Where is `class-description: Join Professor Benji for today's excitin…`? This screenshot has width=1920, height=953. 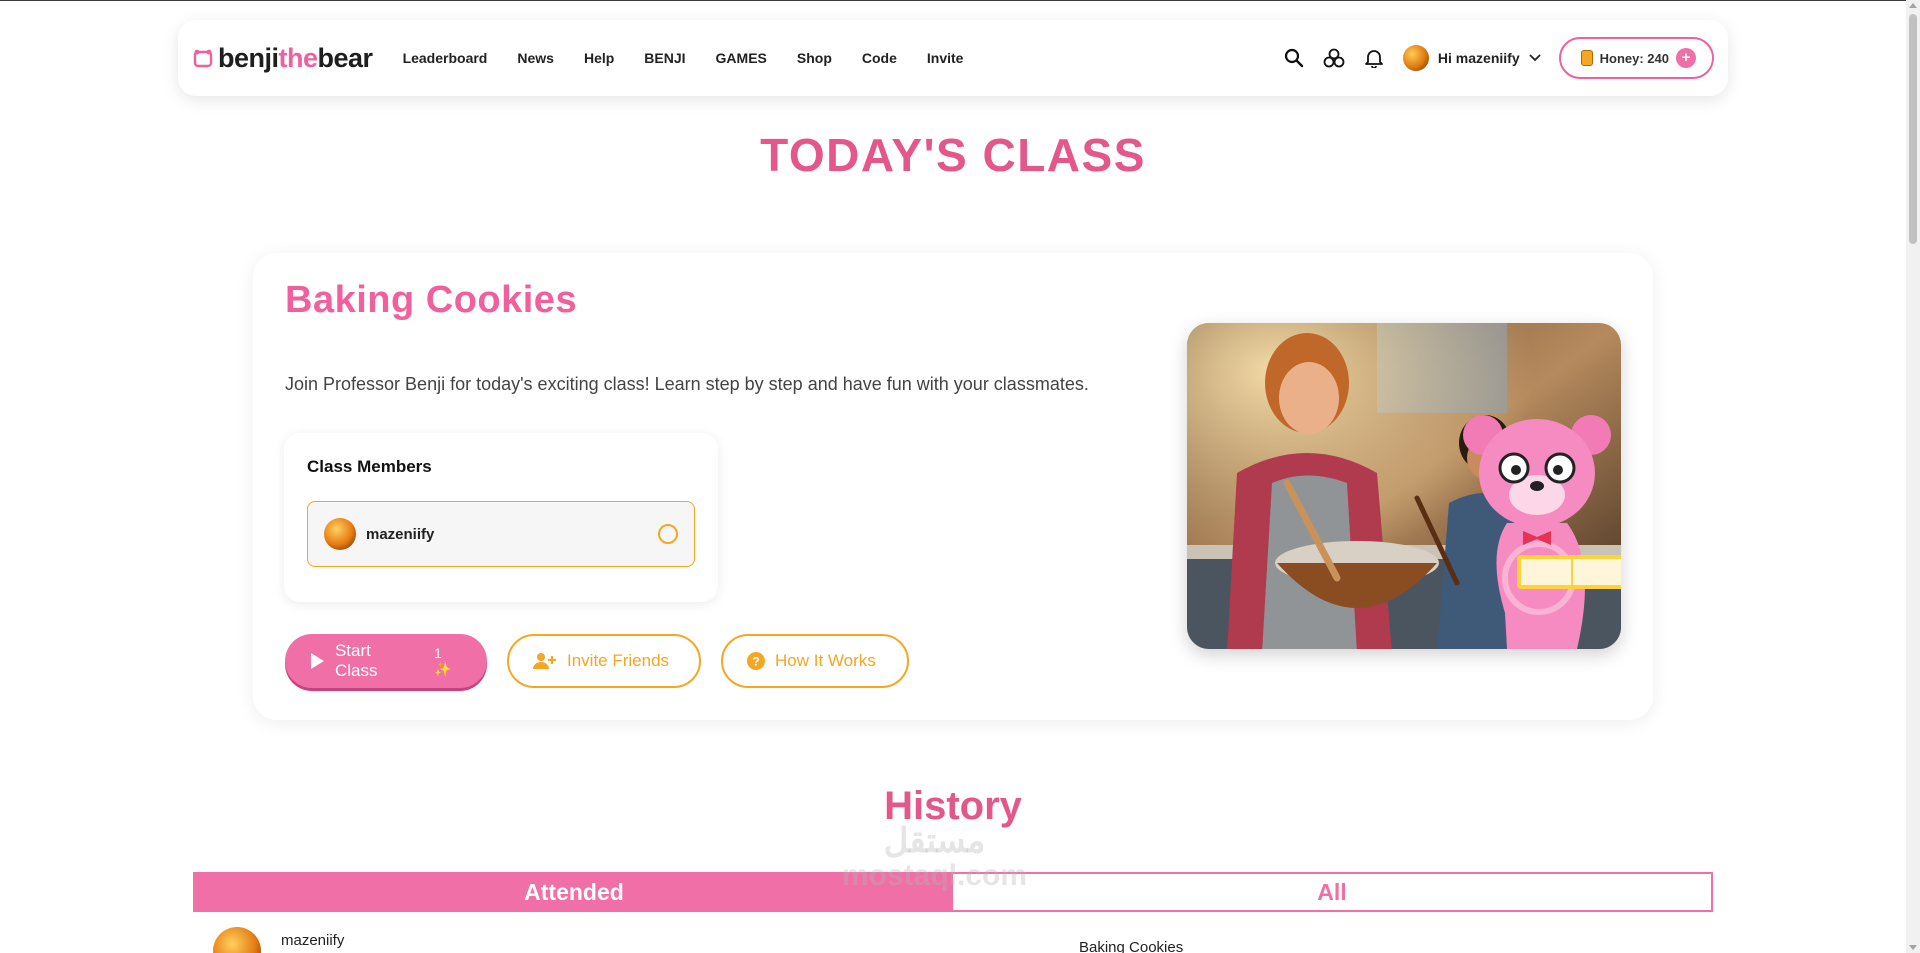
class-description: Join Professor Benji for today's excitin… is located at coordinates (687, 384).